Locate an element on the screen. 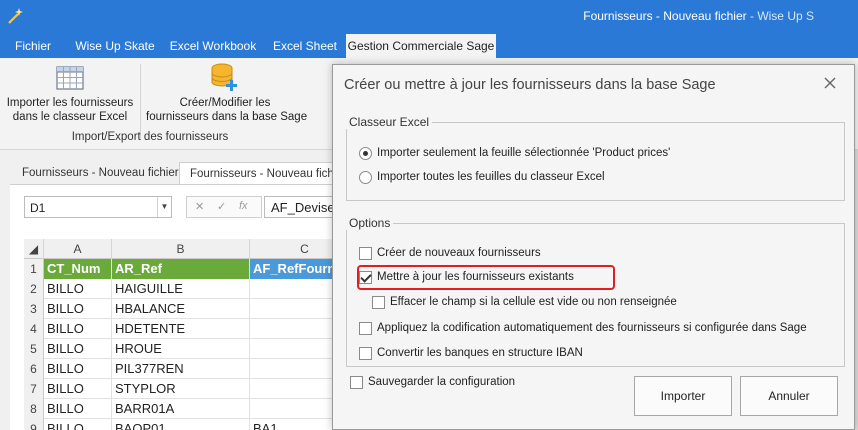 The width and height of the screenshot is (858, 430). tab-excel-workbook: Excel Workbook is located at coordinates (213, 46).